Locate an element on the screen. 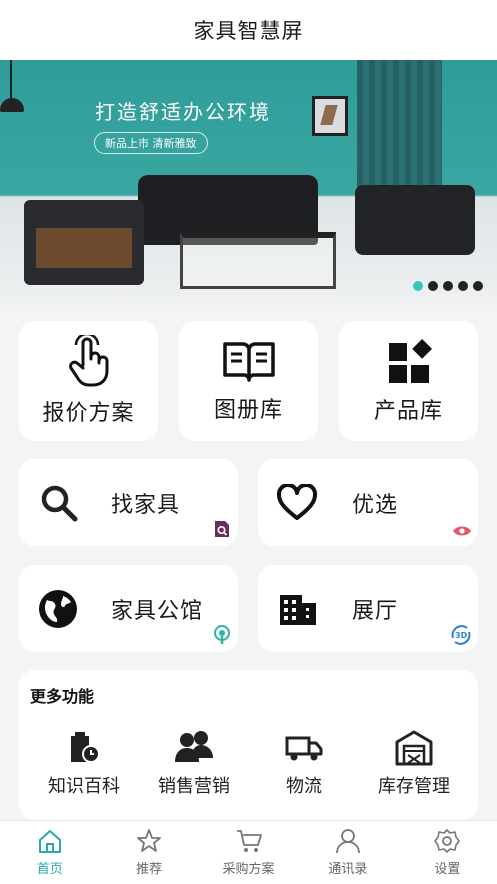 This screenshot has height=884, width=497. tab-contacts: 通讯录 is located at coordinates (347, 852).